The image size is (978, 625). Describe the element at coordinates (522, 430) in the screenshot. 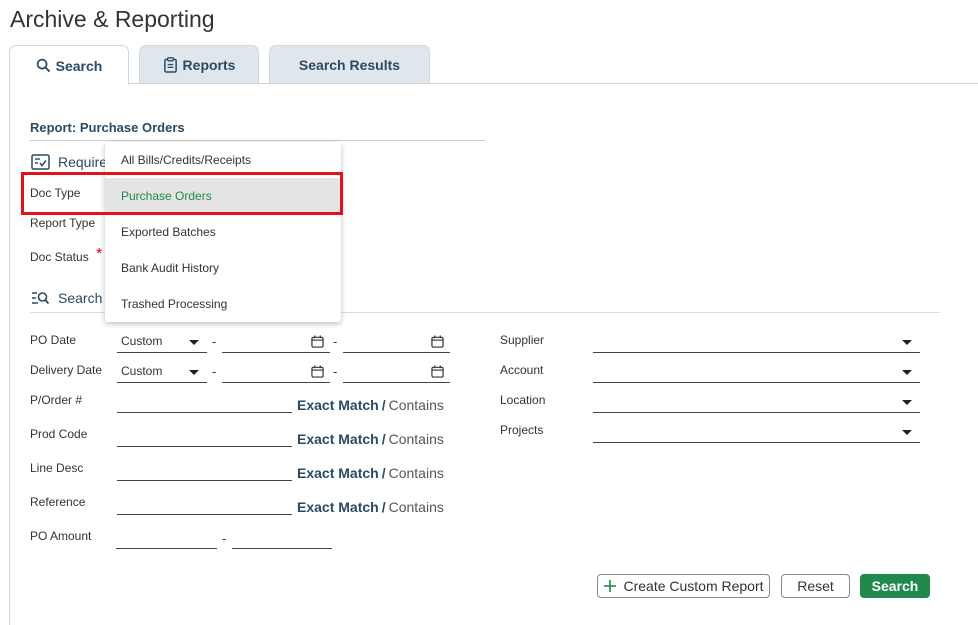

I see `projects-label: Projects` at that location.